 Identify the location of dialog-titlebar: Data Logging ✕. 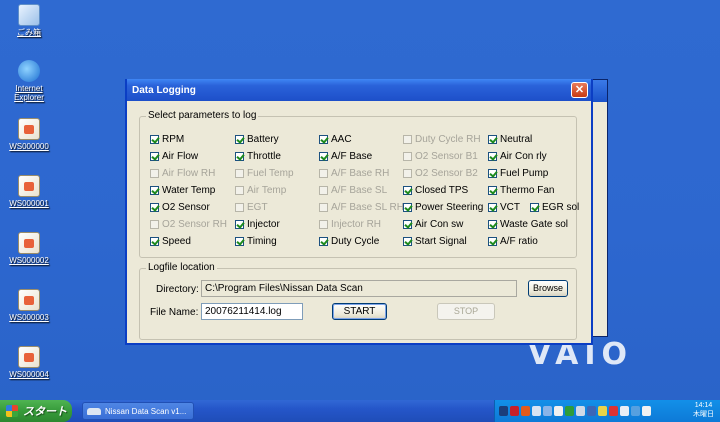
(359, 90).